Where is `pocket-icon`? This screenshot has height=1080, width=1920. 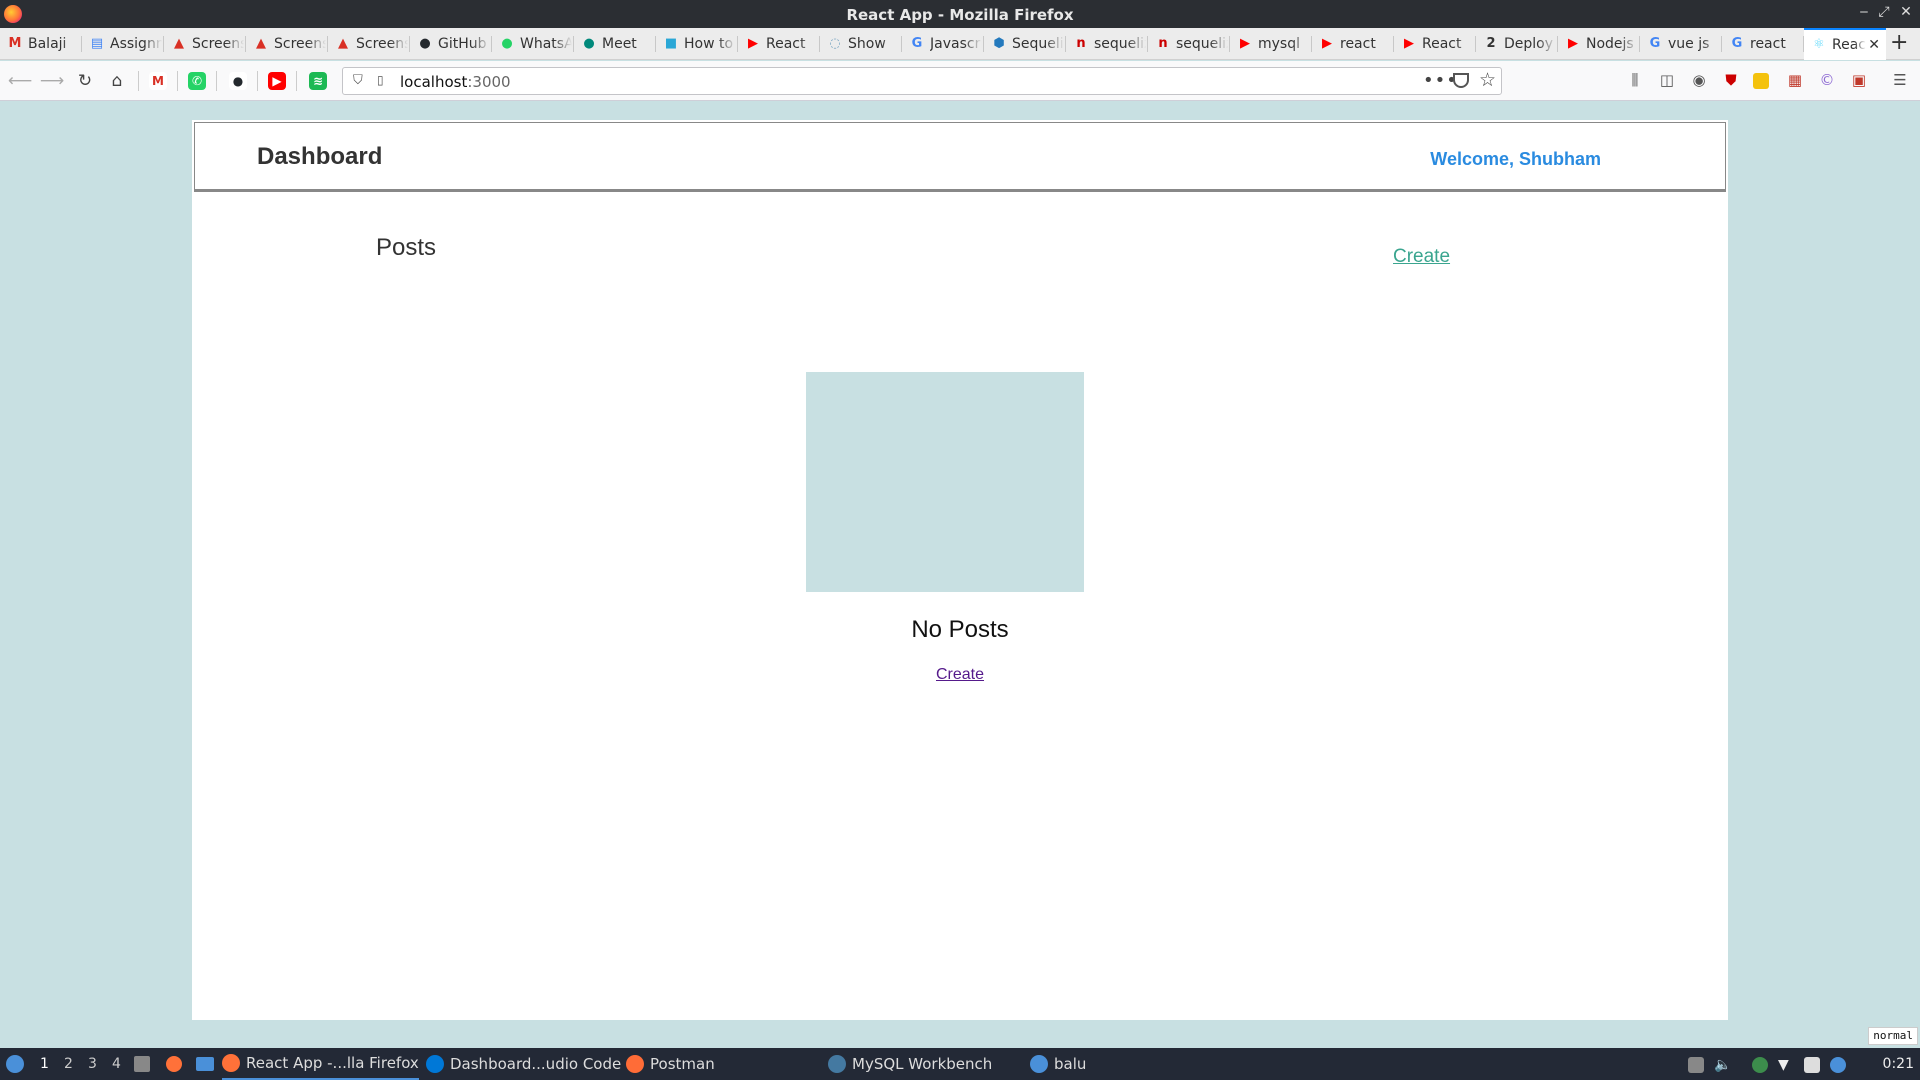 pocket-icon is located at coordinates (1461, 80).